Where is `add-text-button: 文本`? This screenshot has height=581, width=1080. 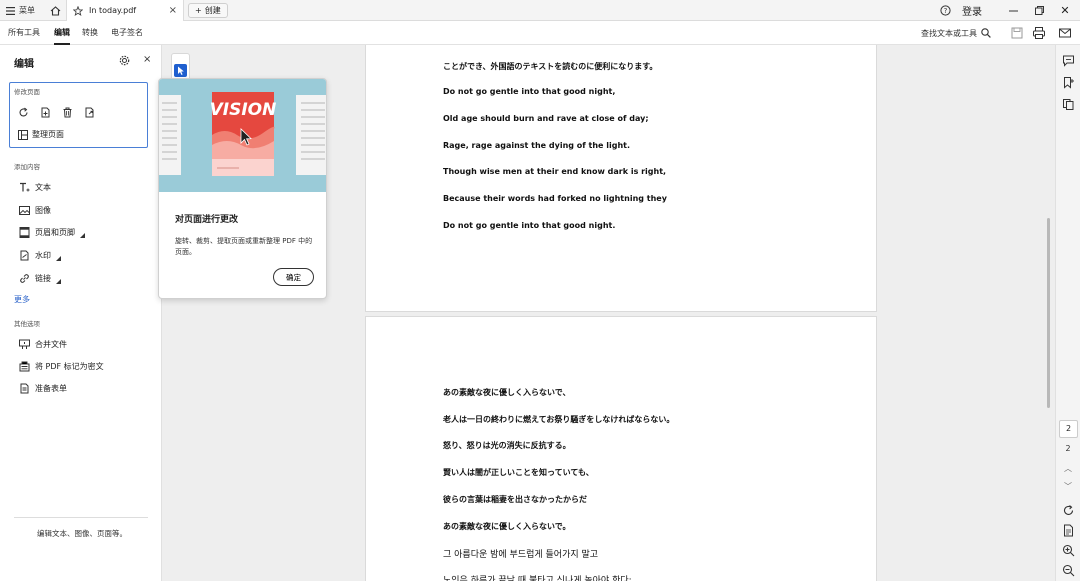 add-text-button: 文本 is located at coordinates (35, 187).